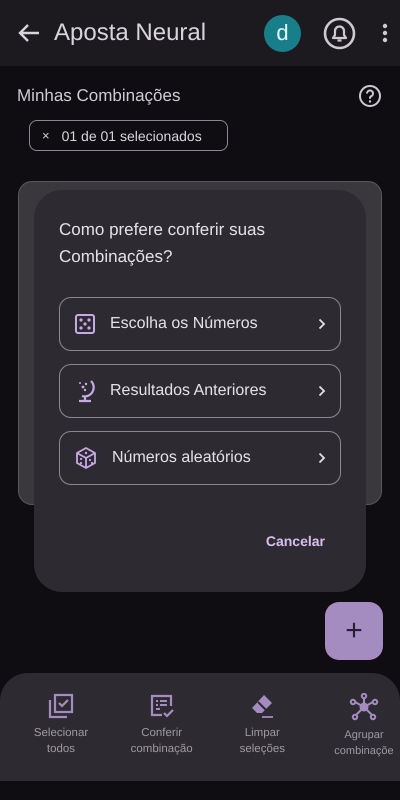  What do you see at coordinates (162, 243) in the screenshot?
I see `dialog-title: Como prefere conferir suas Combinações?` at bounding box center [162, 243].